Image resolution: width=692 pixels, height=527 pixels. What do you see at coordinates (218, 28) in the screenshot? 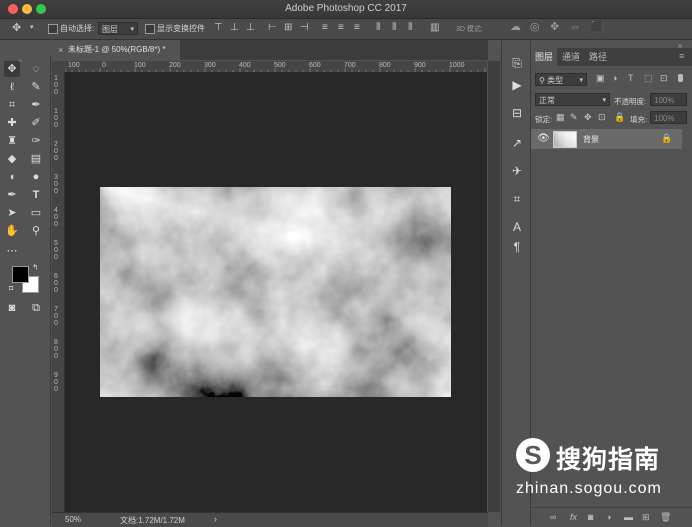
I see `align-top-icon: ⊤` at bounding box center [218, 28].